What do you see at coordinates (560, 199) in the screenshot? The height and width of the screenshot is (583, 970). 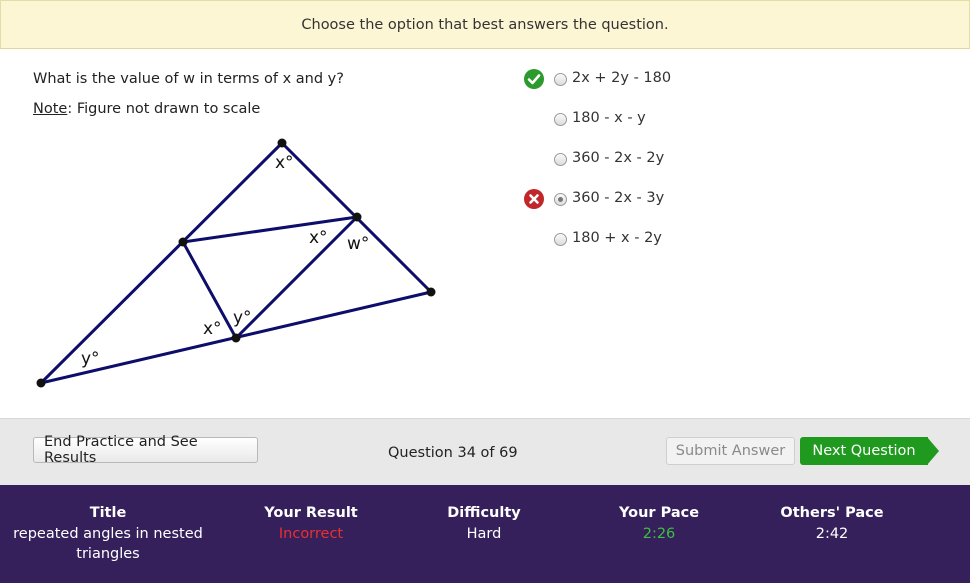 I see `answer-radio-selected` at bounding box center [560, 199].